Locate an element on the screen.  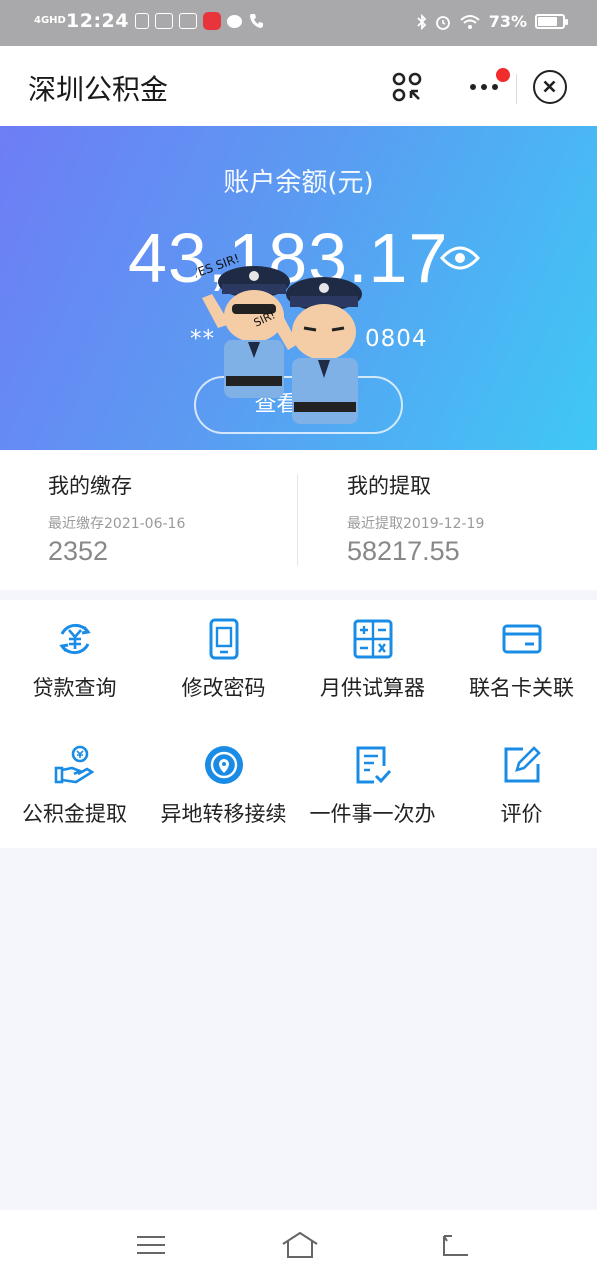
edit-review-icon is located at coordinates (522, 764).